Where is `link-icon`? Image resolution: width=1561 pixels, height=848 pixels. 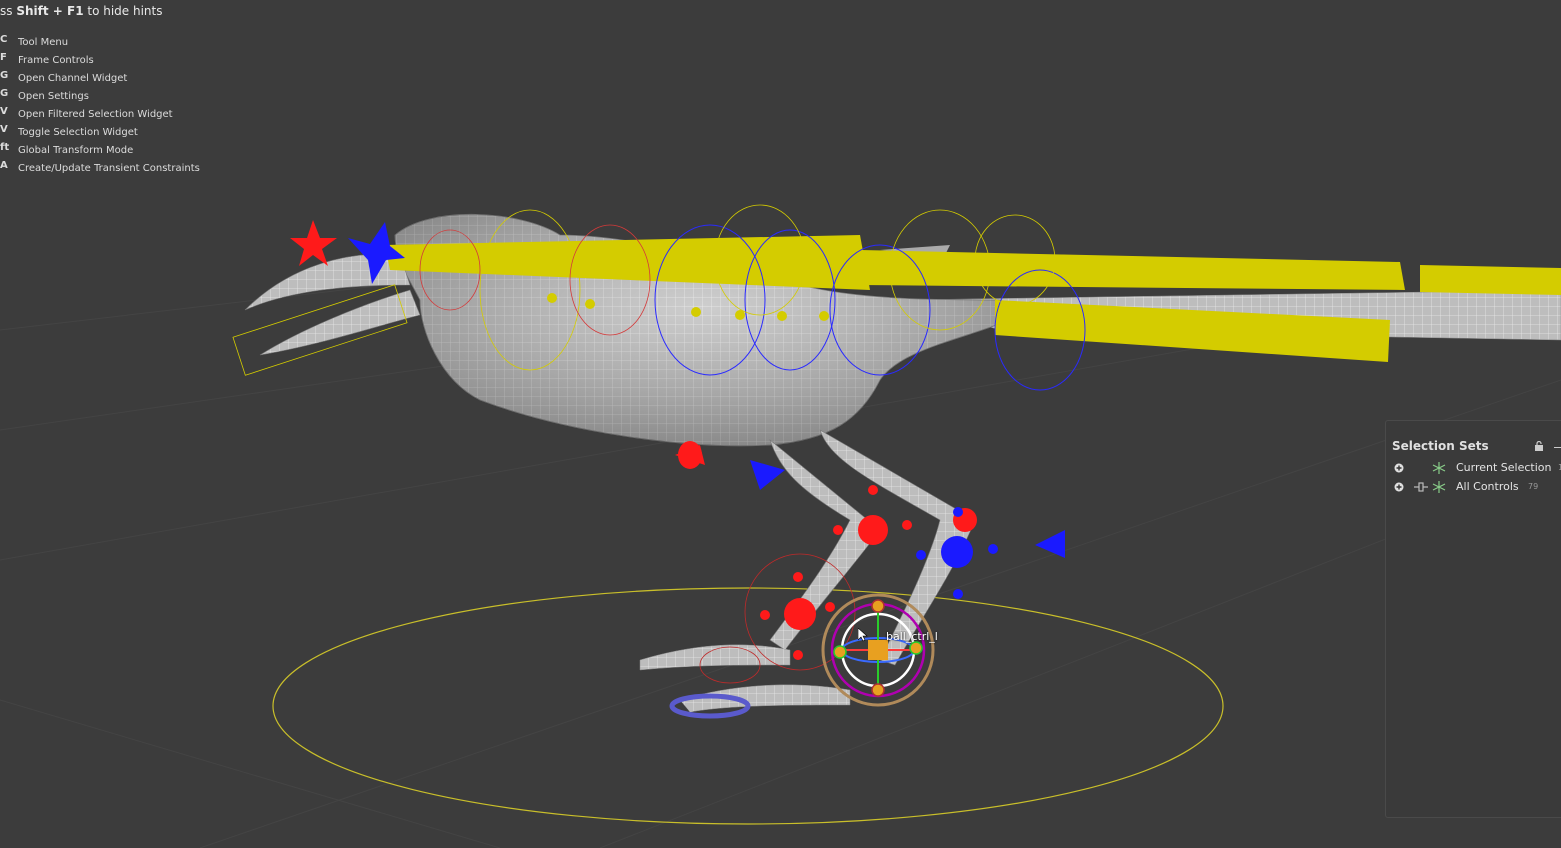
link-icon is located at coordinates (1421, 487).